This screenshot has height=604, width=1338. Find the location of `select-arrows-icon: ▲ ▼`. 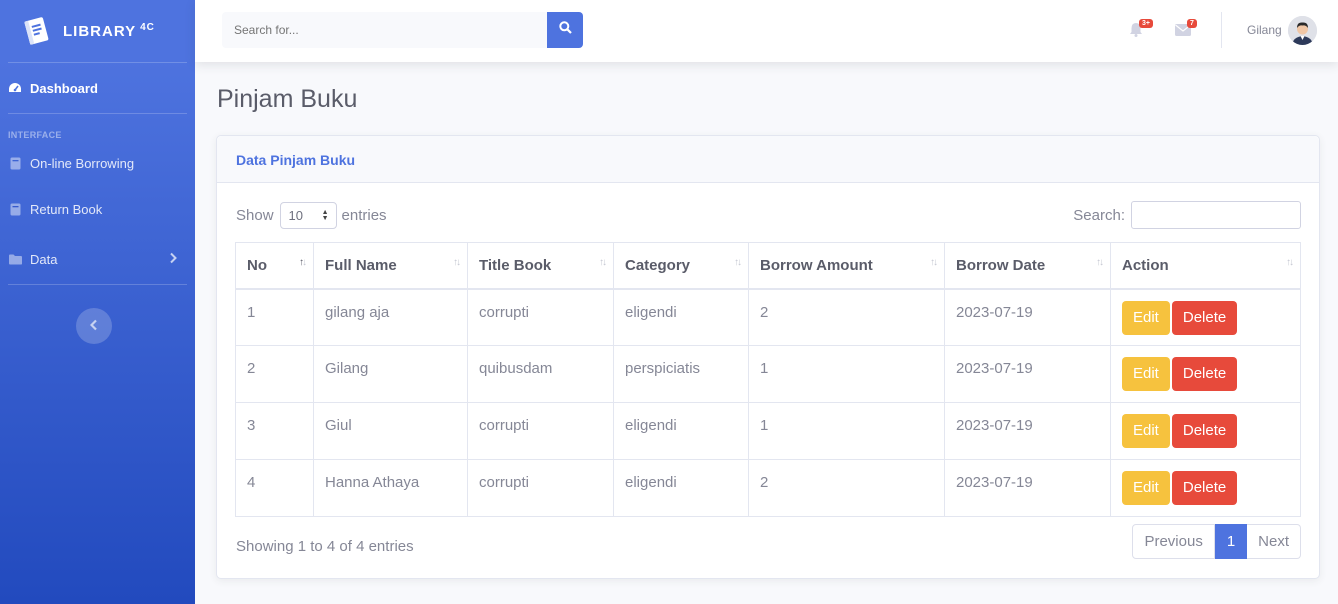

select-arrows-icon: ▲ ▼ is located at coordinates (325, 215).